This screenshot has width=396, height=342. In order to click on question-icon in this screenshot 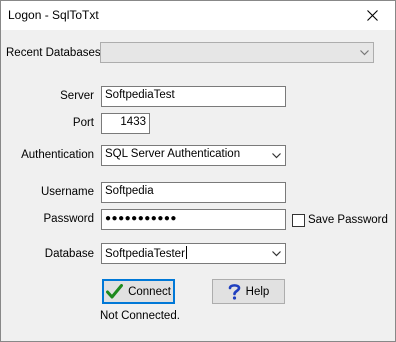, I will do `click(234, 292)`.